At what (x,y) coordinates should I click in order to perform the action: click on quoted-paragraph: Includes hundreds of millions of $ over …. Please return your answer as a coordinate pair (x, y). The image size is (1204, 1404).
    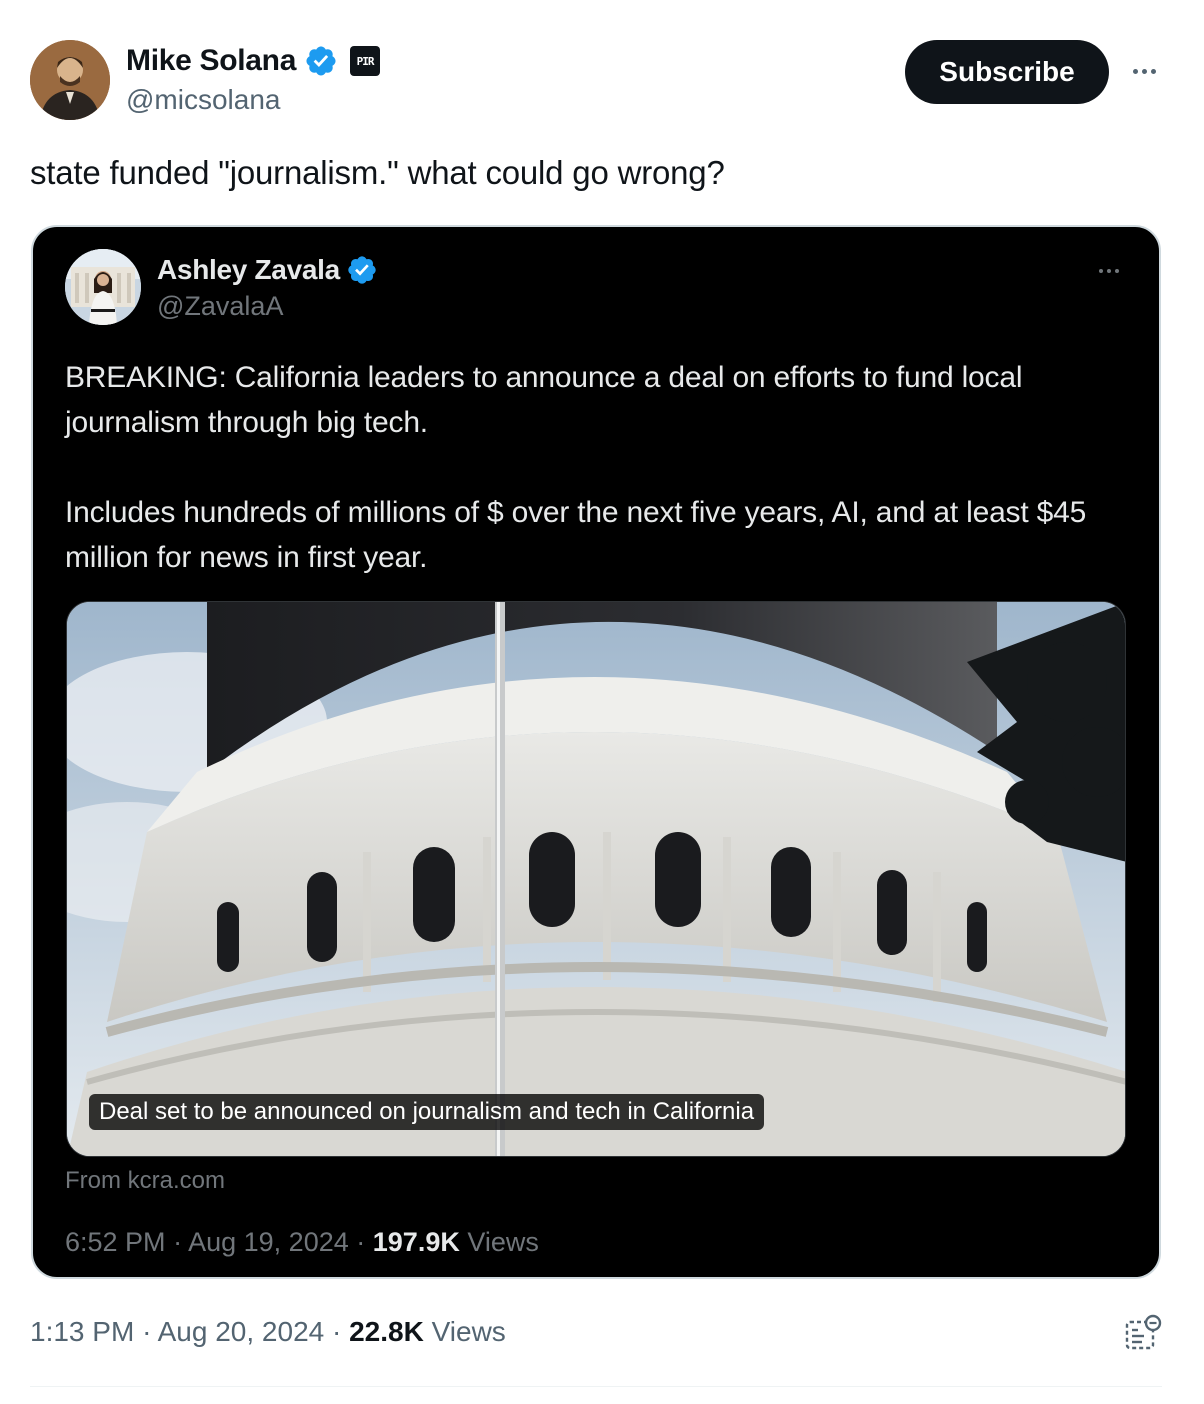
    Looking at the image, I should click on (576, 535).